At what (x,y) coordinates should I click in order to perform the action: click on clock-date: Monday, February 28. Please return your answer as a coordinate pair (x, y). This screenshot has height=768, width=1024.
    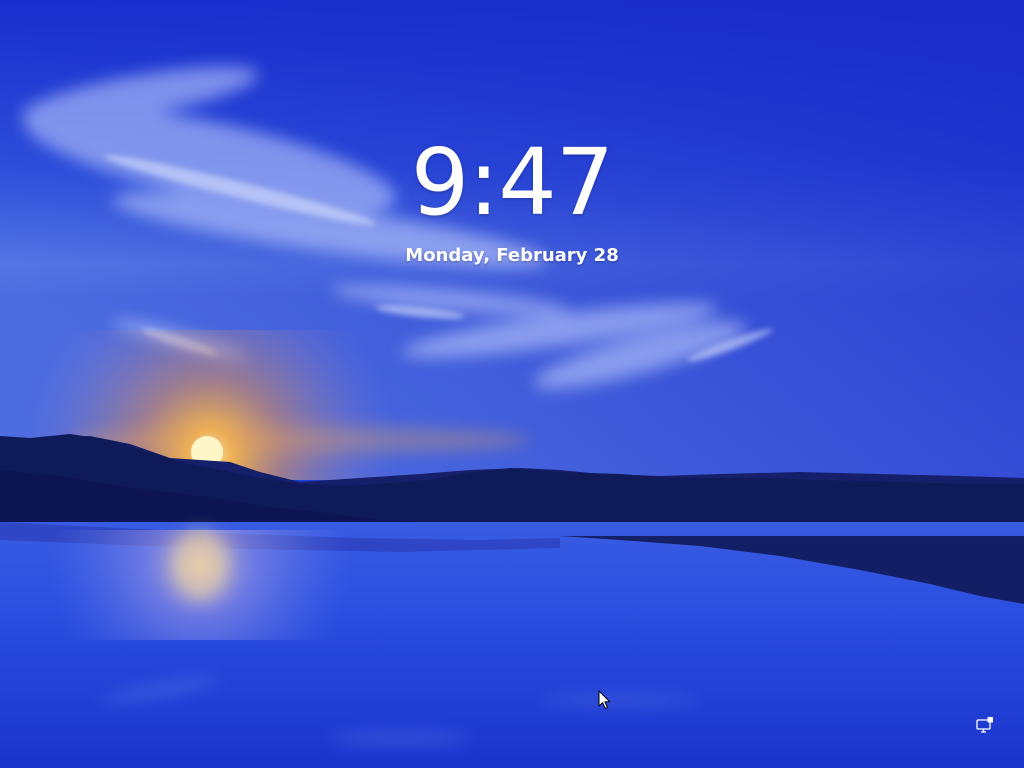
    Looking at the image, I should click on (512, 255).